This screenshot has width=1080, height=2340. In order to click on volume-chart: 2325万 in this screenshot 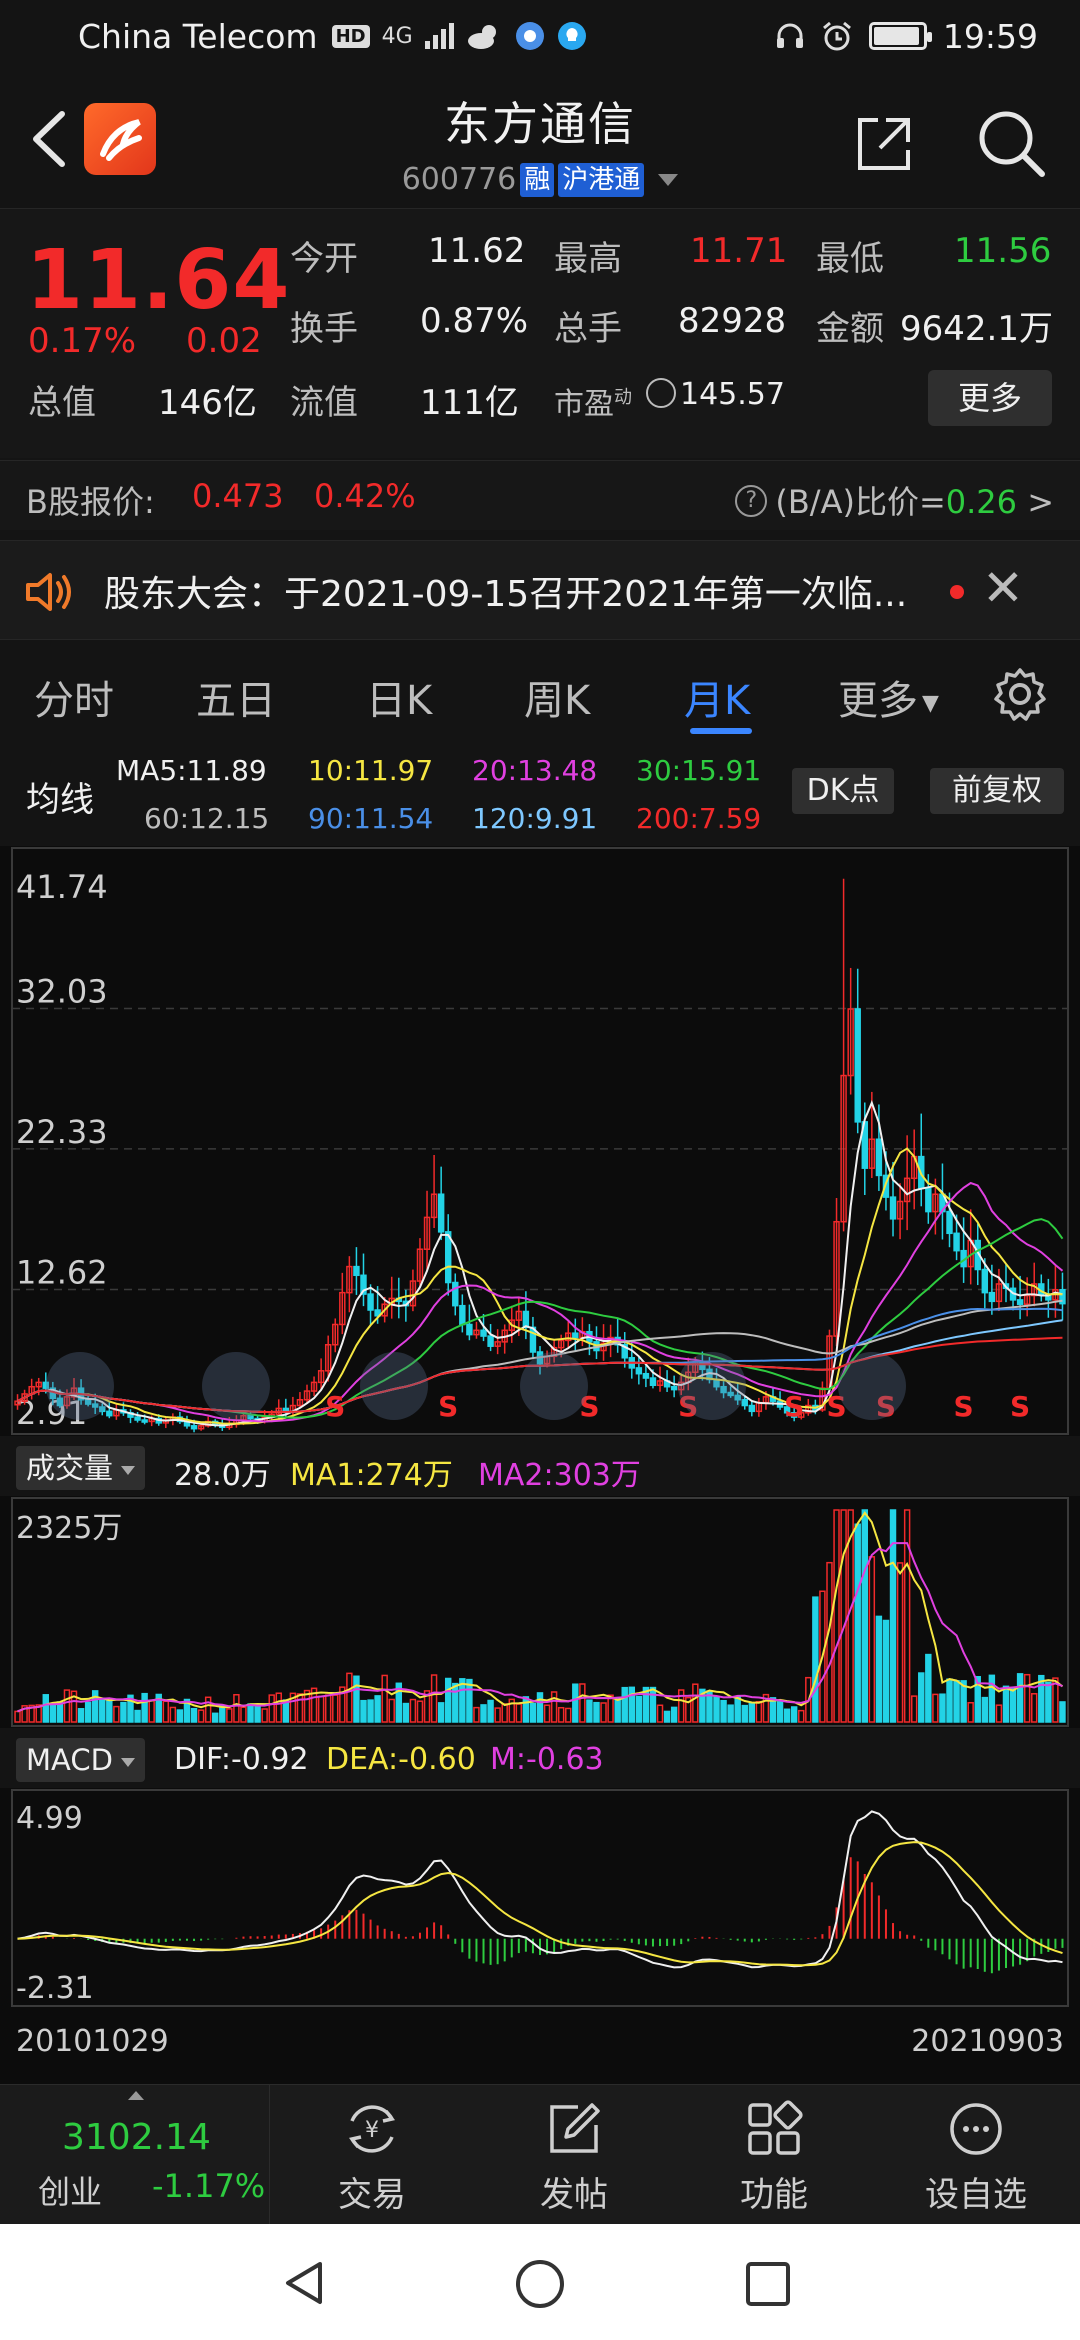, I will do `click(540, 1612)`.